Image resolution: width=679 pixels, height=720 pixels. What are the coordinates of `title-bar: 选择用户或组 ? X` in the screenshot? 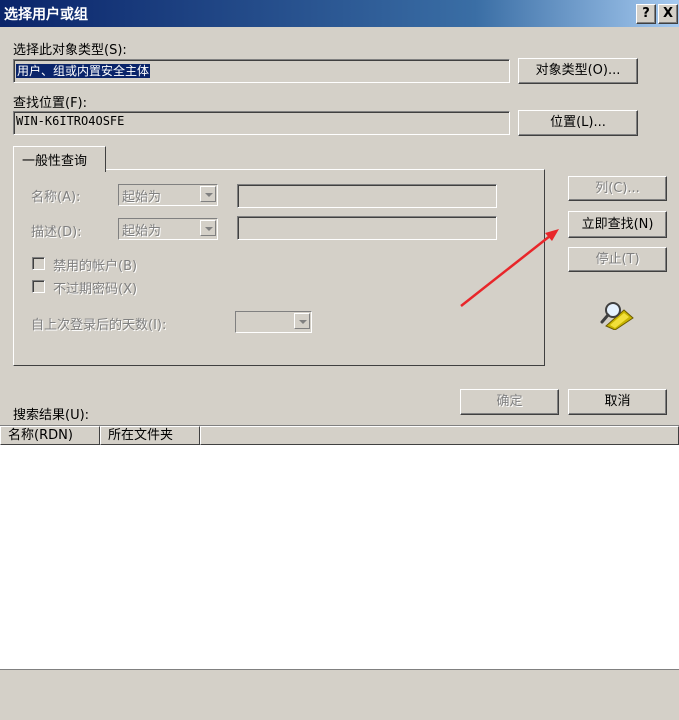 It's located at (339, 13).